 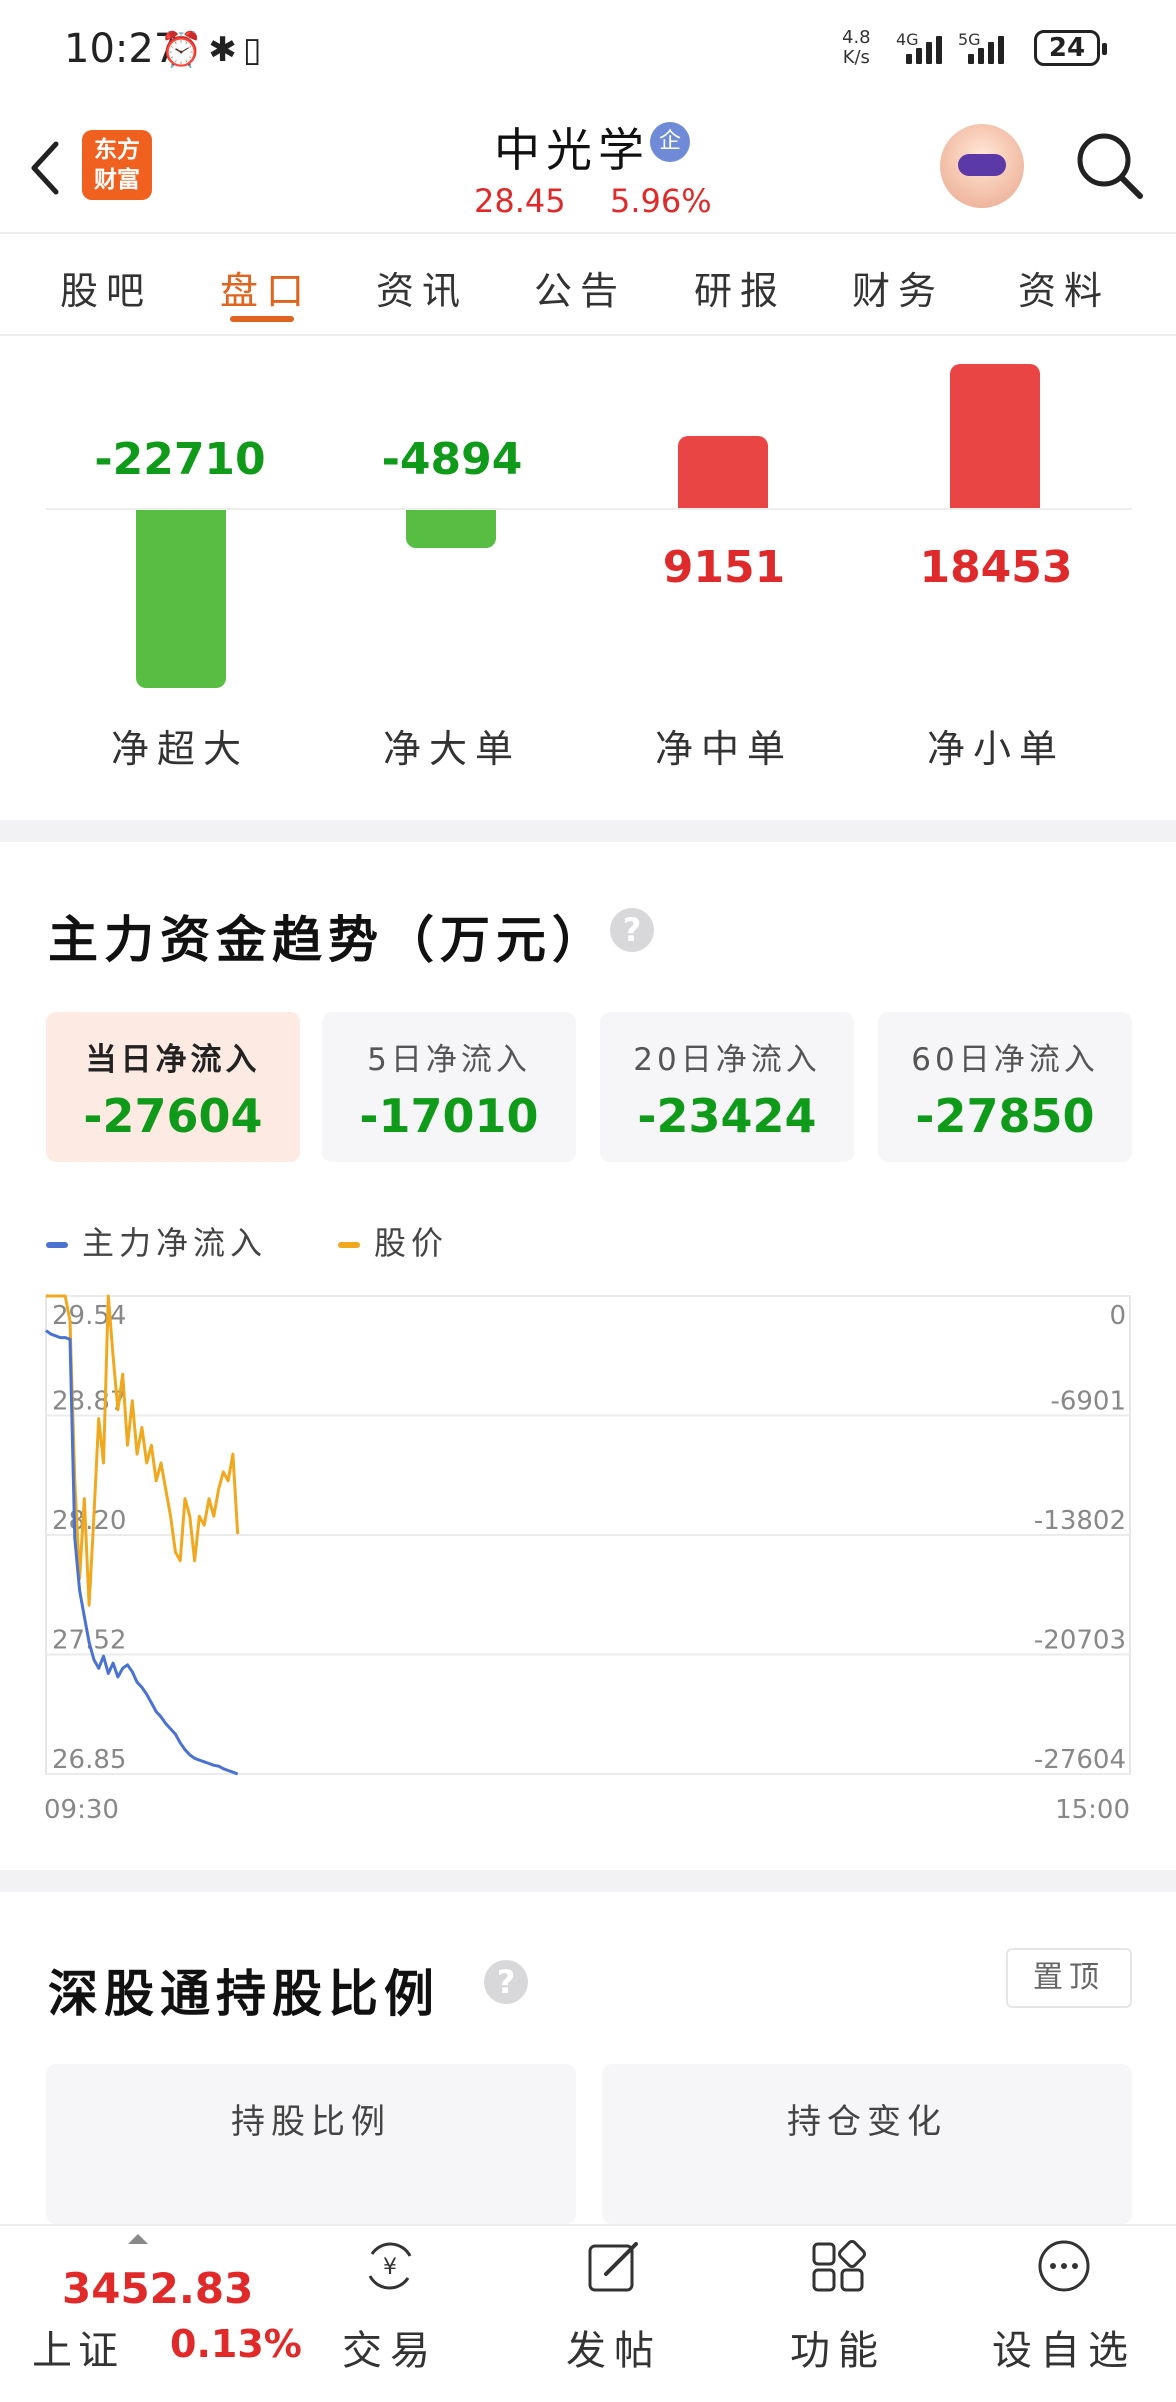 I want to click on left-tick-label: 26.85, so click(x=89, y=1760).